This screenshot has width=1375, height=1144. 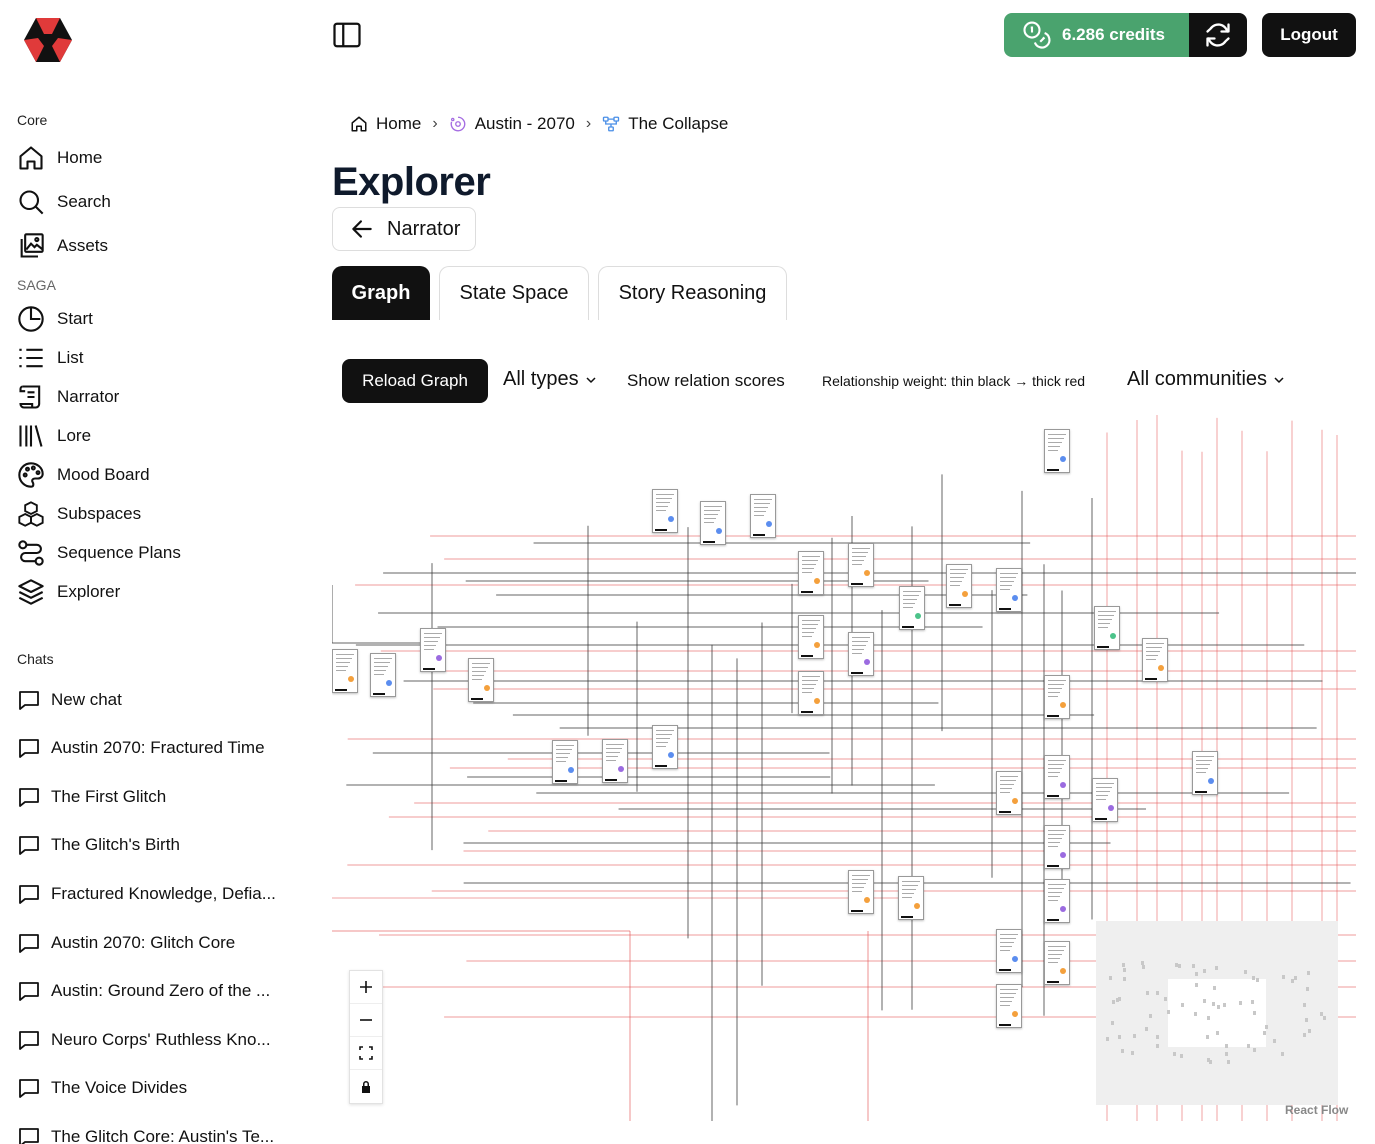 What do you see at coordinates (381, 293) in the screenshot?
I see `tab-graph: Graph` at bounding box center [381, 293].